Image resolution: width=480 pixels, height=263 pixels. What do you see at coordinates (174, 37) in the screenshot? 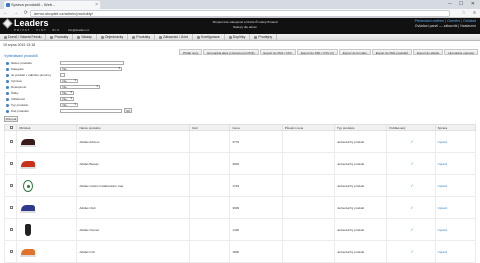
I see `nav-item-customers: Zákaznici / Účet` at bounding box center [174, 37].